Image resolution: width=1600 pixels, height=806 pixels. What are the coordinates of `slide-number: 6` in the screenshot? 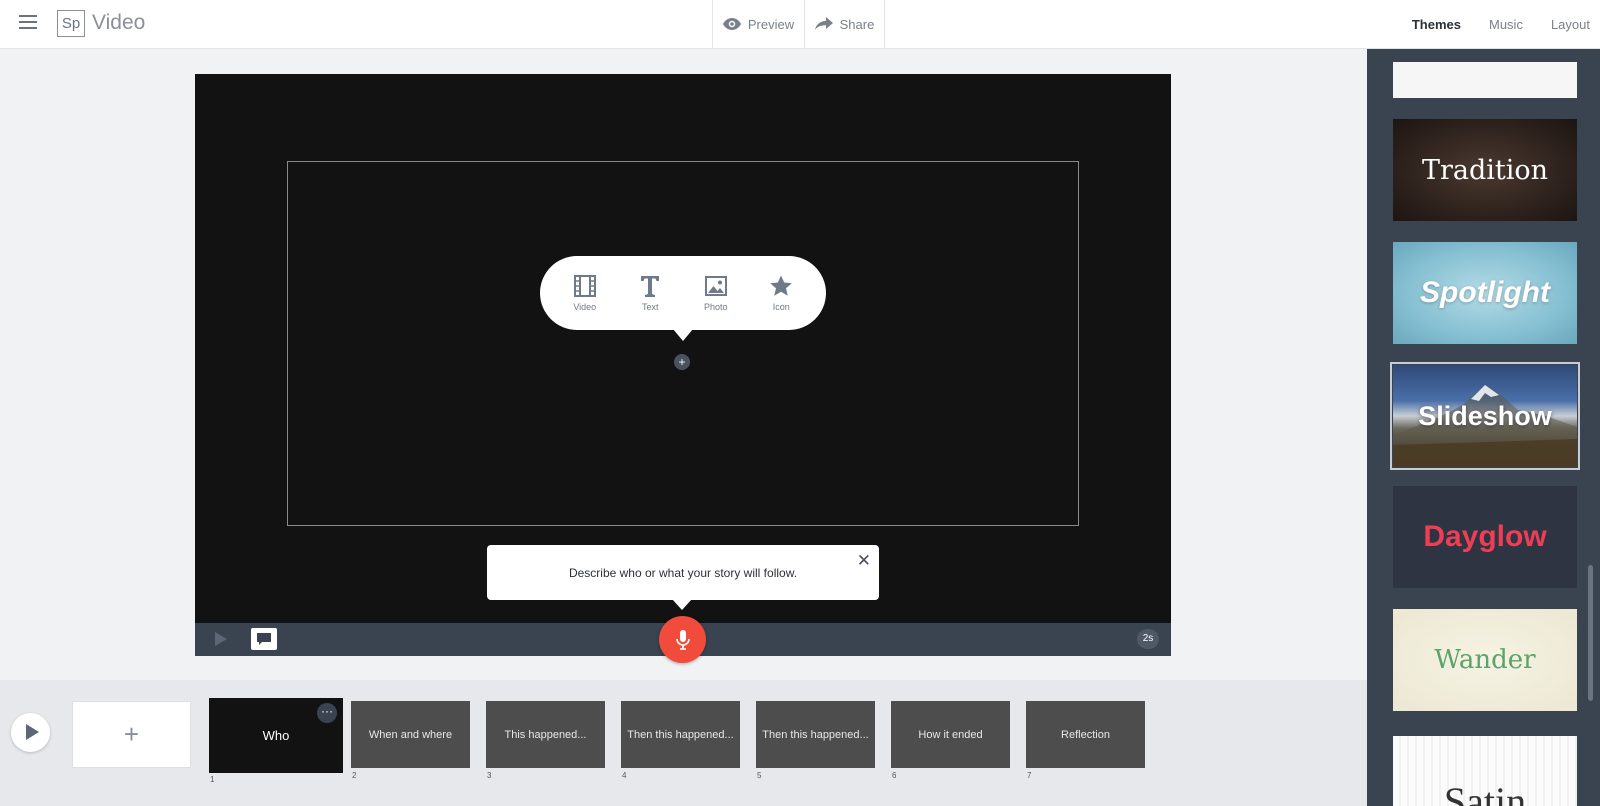 It's located at (894, 775).